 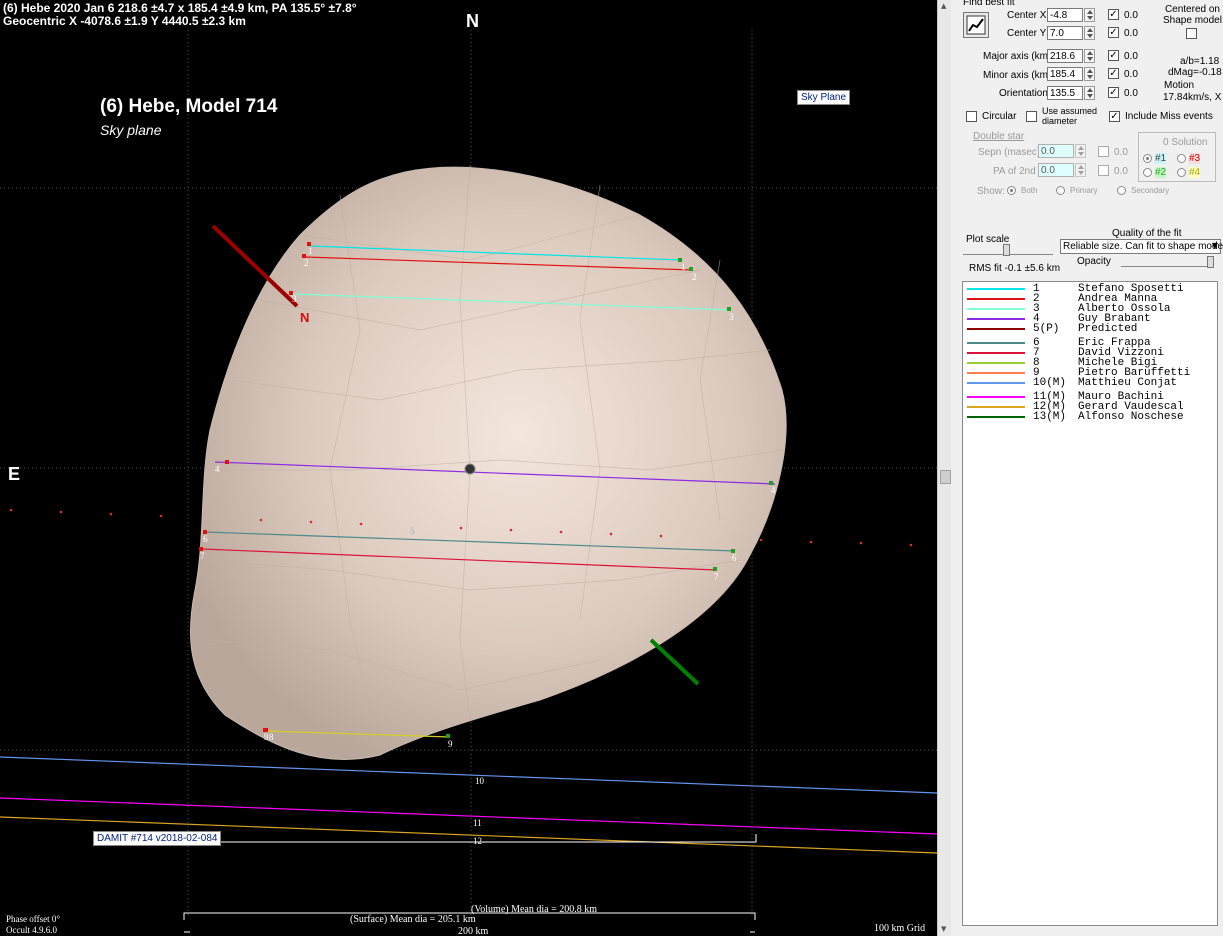 I want to click on plot-scale-slider, so click(x=1008, y=250).